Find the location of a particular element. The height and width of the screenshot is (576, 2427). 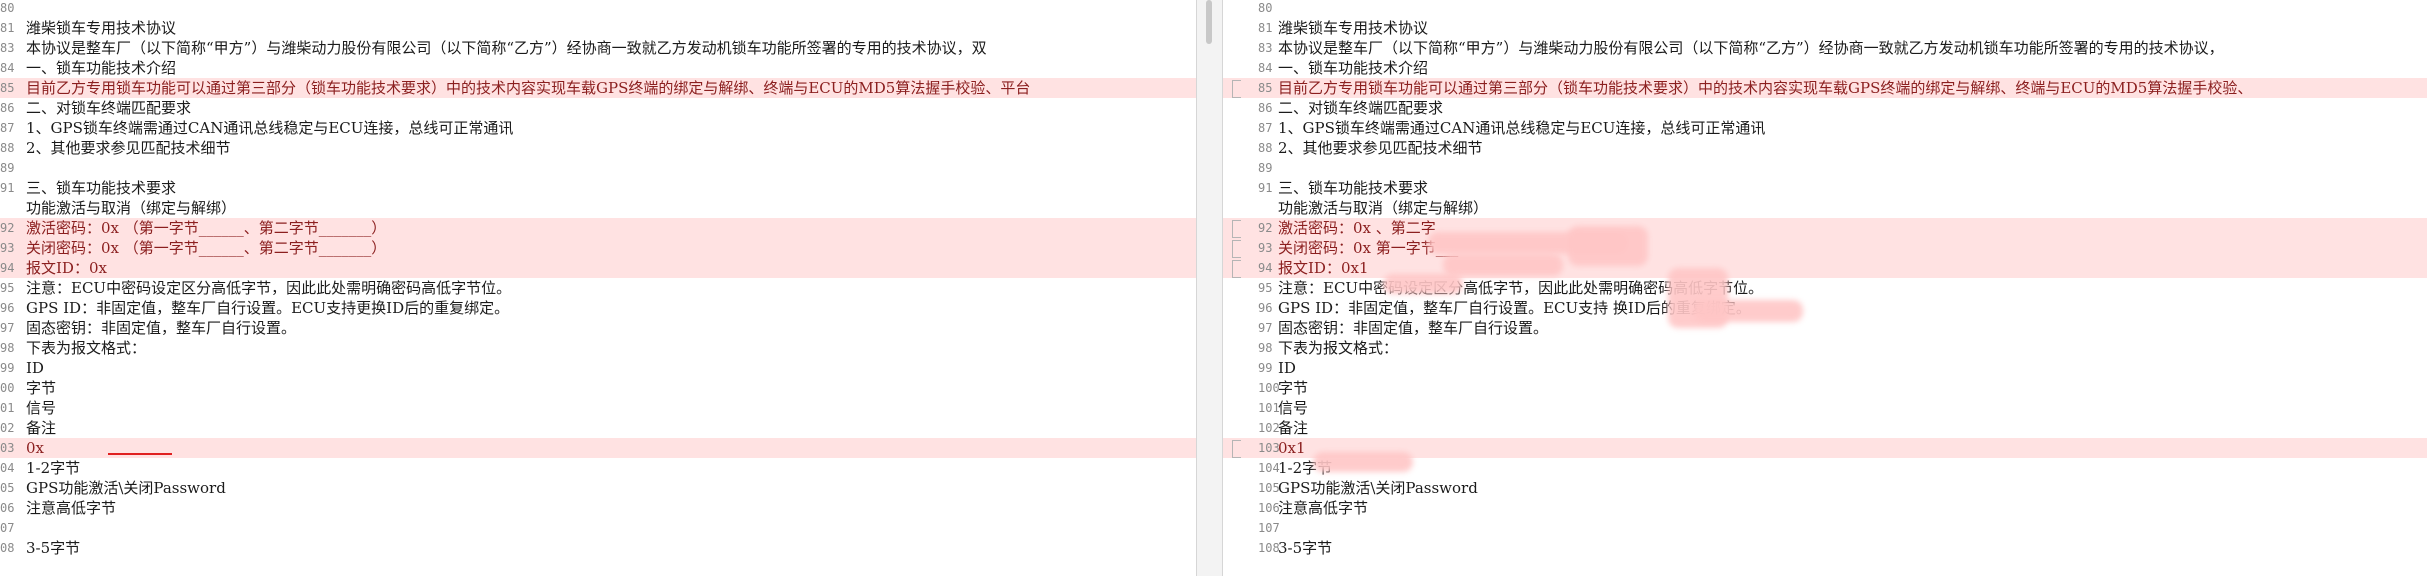

code-line: 95 注意：ECU中密码设定区分高低字节，因此此处需明确密码高低字节位。 is located at coordinates (598, 288).